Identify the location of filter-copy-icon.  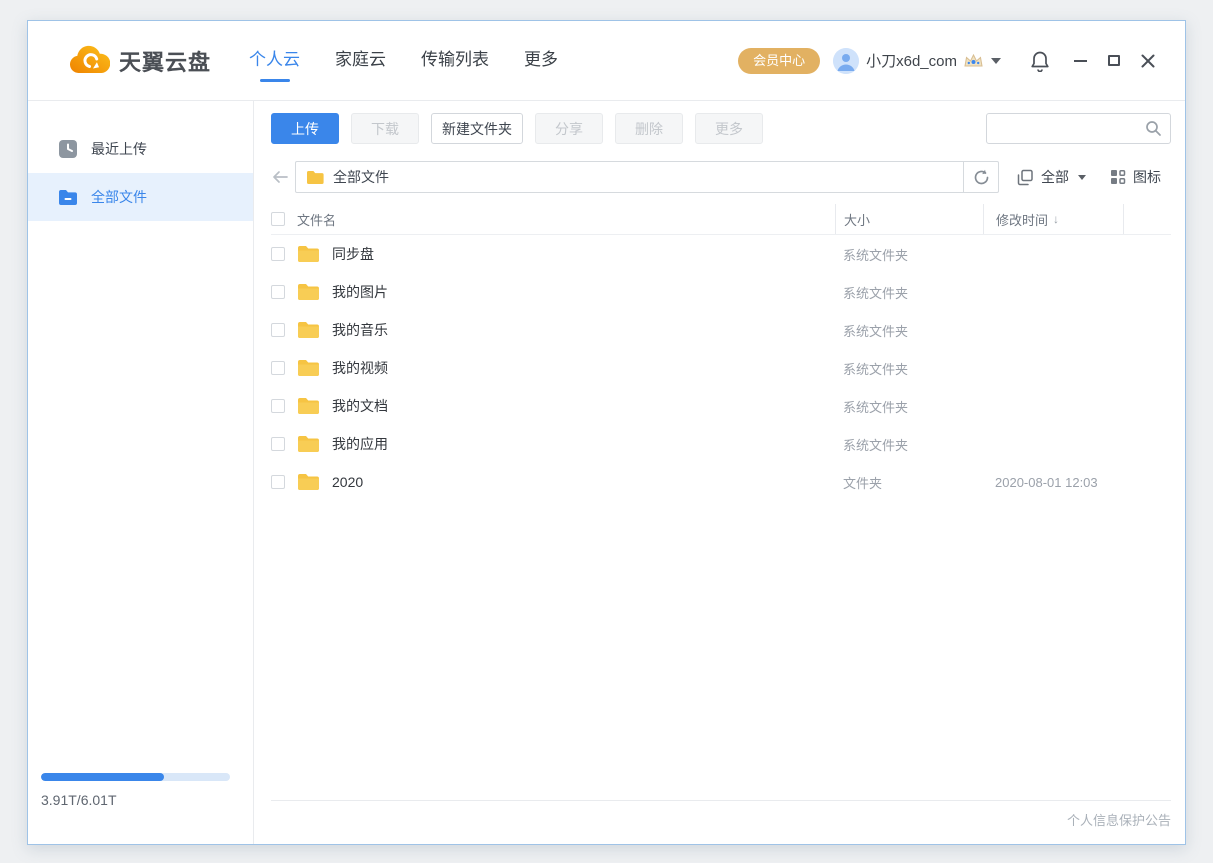
(1025, 177).